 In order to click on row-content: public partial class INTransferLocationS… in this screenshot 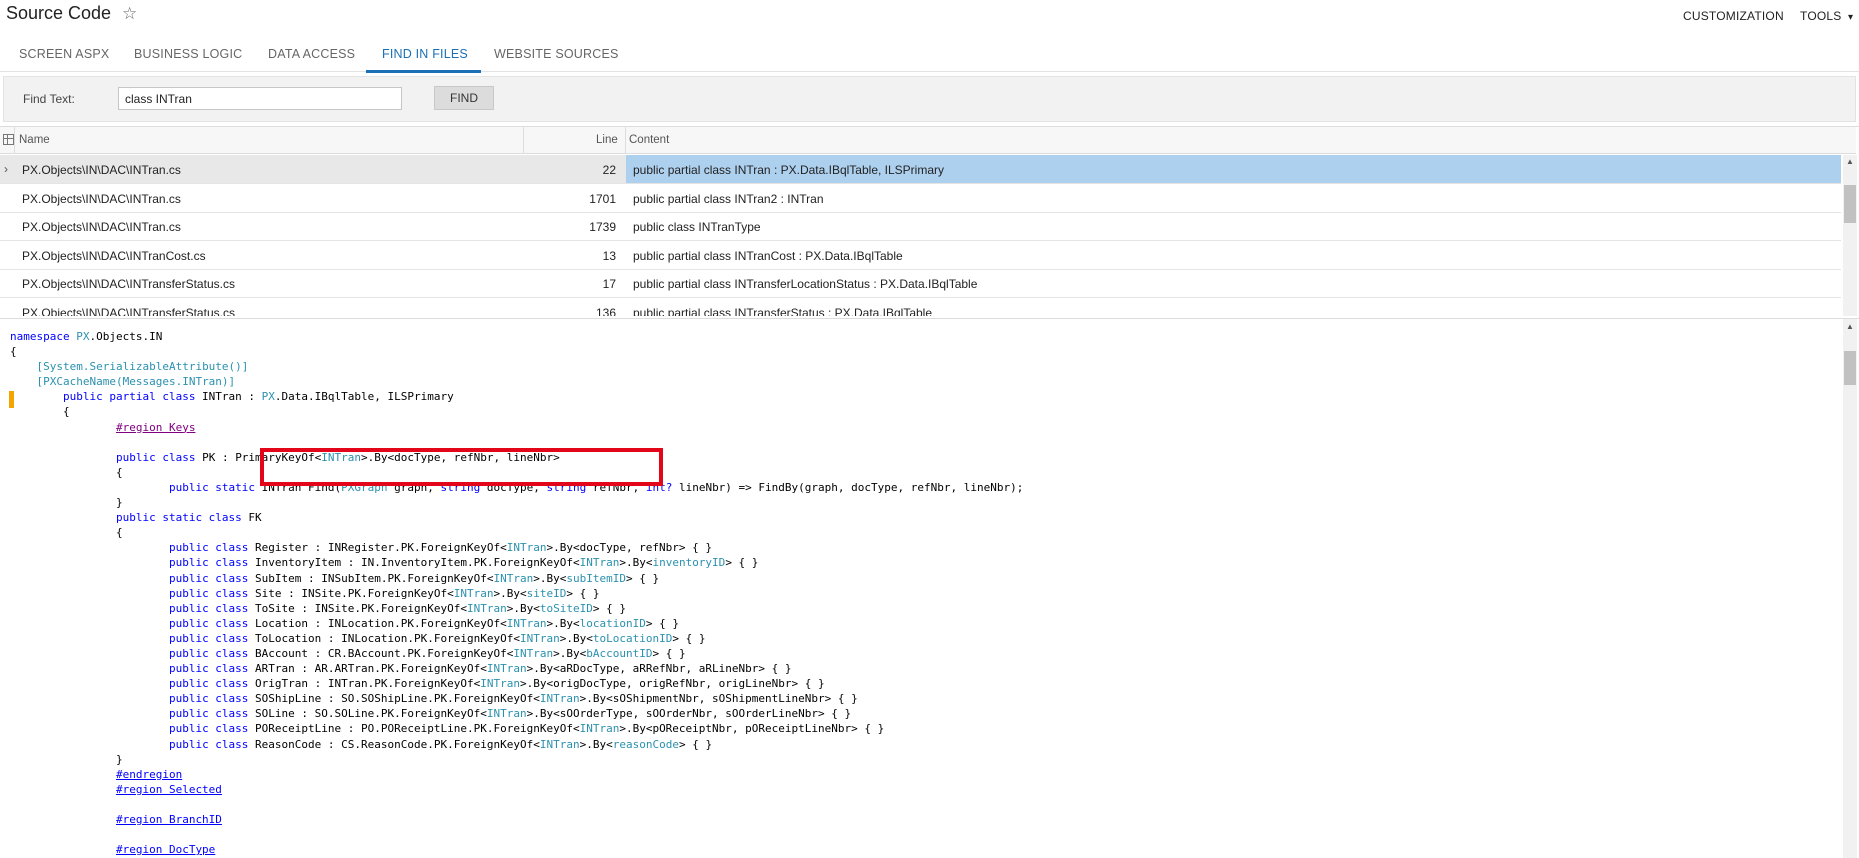, I will do `click(805, 284)`.